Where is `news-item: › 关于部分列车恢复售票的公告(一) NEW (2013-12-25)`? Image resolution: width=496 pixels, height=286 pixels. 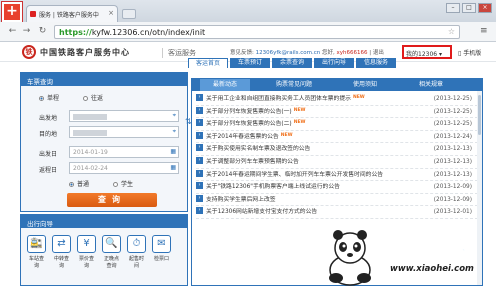 news-item: › 关于部分列车恢复售票的公告(一) NEW (2013-12-25) is located at coordinates (337, 112).